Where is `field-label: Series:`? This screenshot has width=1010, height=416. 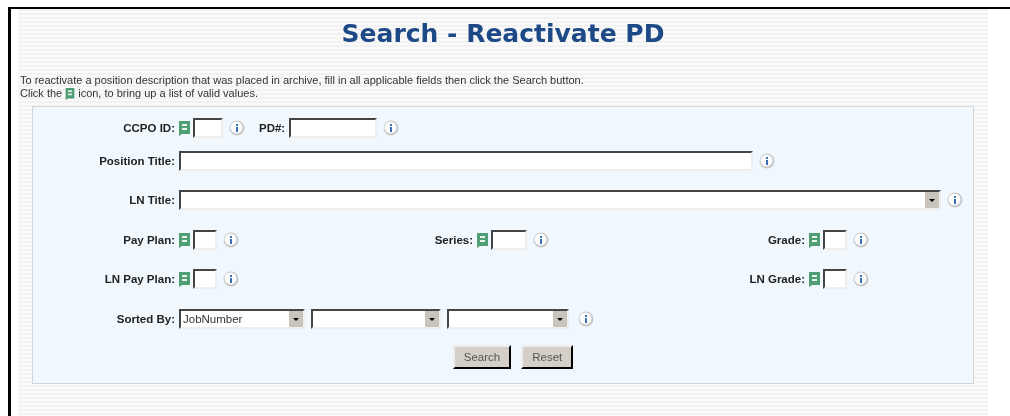
field-label: Series: is located at coordinates (454, 240).